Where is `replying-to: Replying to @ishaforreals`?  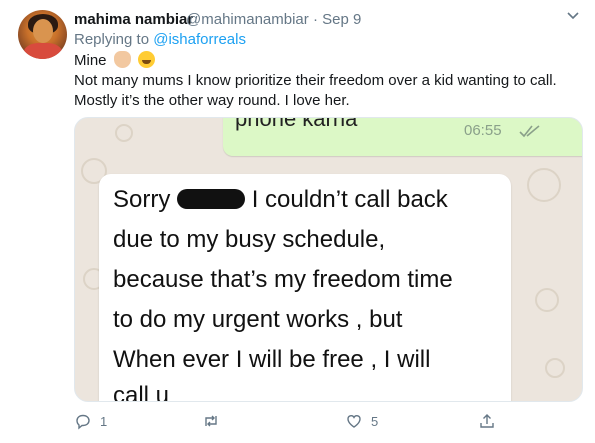 replying-to: Replying to @ishaforreals is located at coordinates (160, 39).